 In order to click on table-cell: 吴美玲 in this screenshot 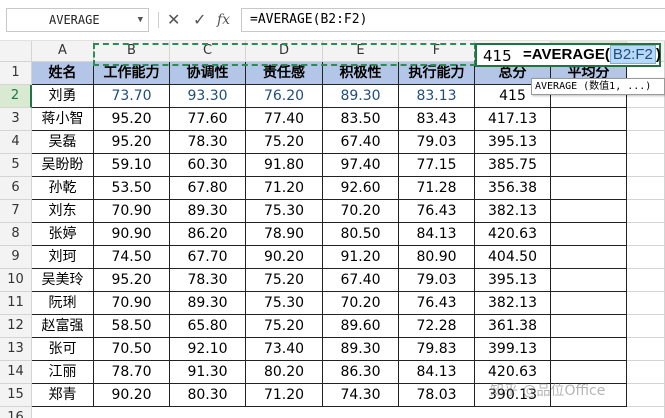, I will do `click(63, 280)`.